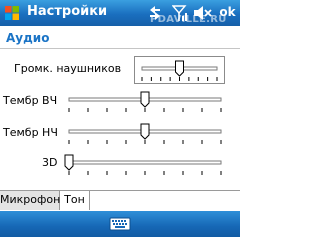  What do you see at coordinates (68, 68) in the screenshot?
I see `headphone-volume-label: Громк. наушников` at bounding box center [68, 68].